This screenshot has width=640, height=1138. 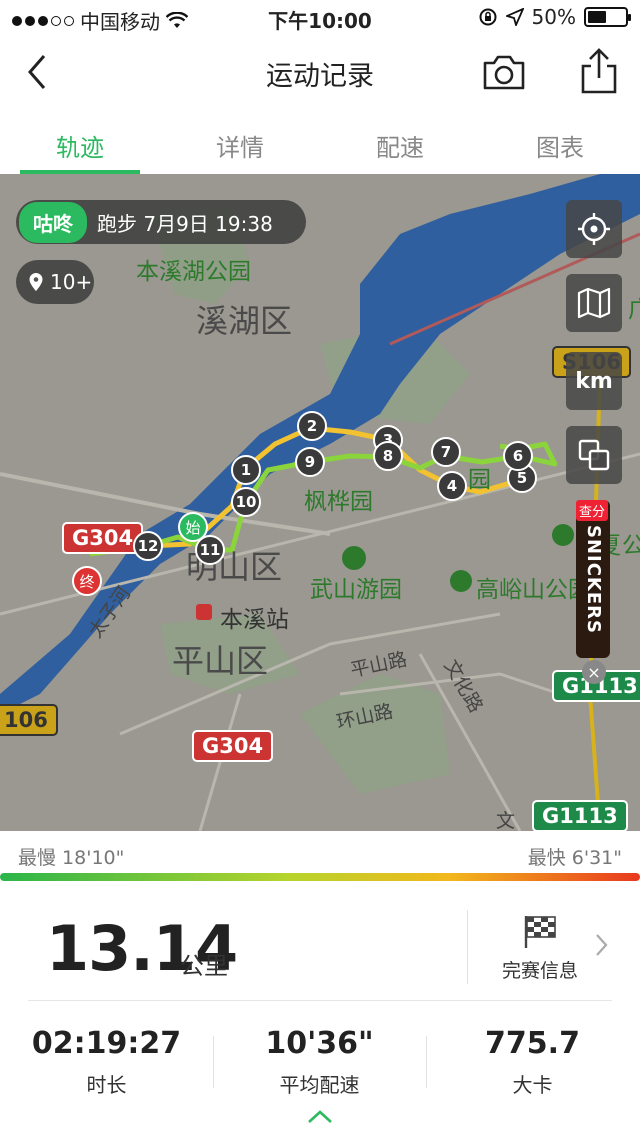 I want to click on map-icon, so click(x=594, y=303).